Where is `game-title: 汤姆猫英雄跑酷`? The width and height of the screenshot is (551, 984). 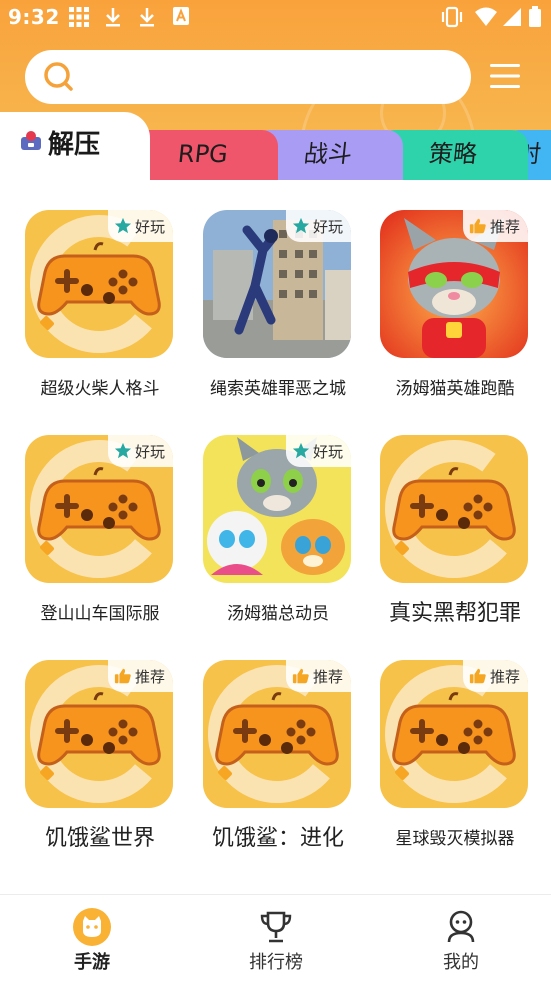 game-title: 汤姆猫英雄跑酷 is located at coordinates (455, 389).